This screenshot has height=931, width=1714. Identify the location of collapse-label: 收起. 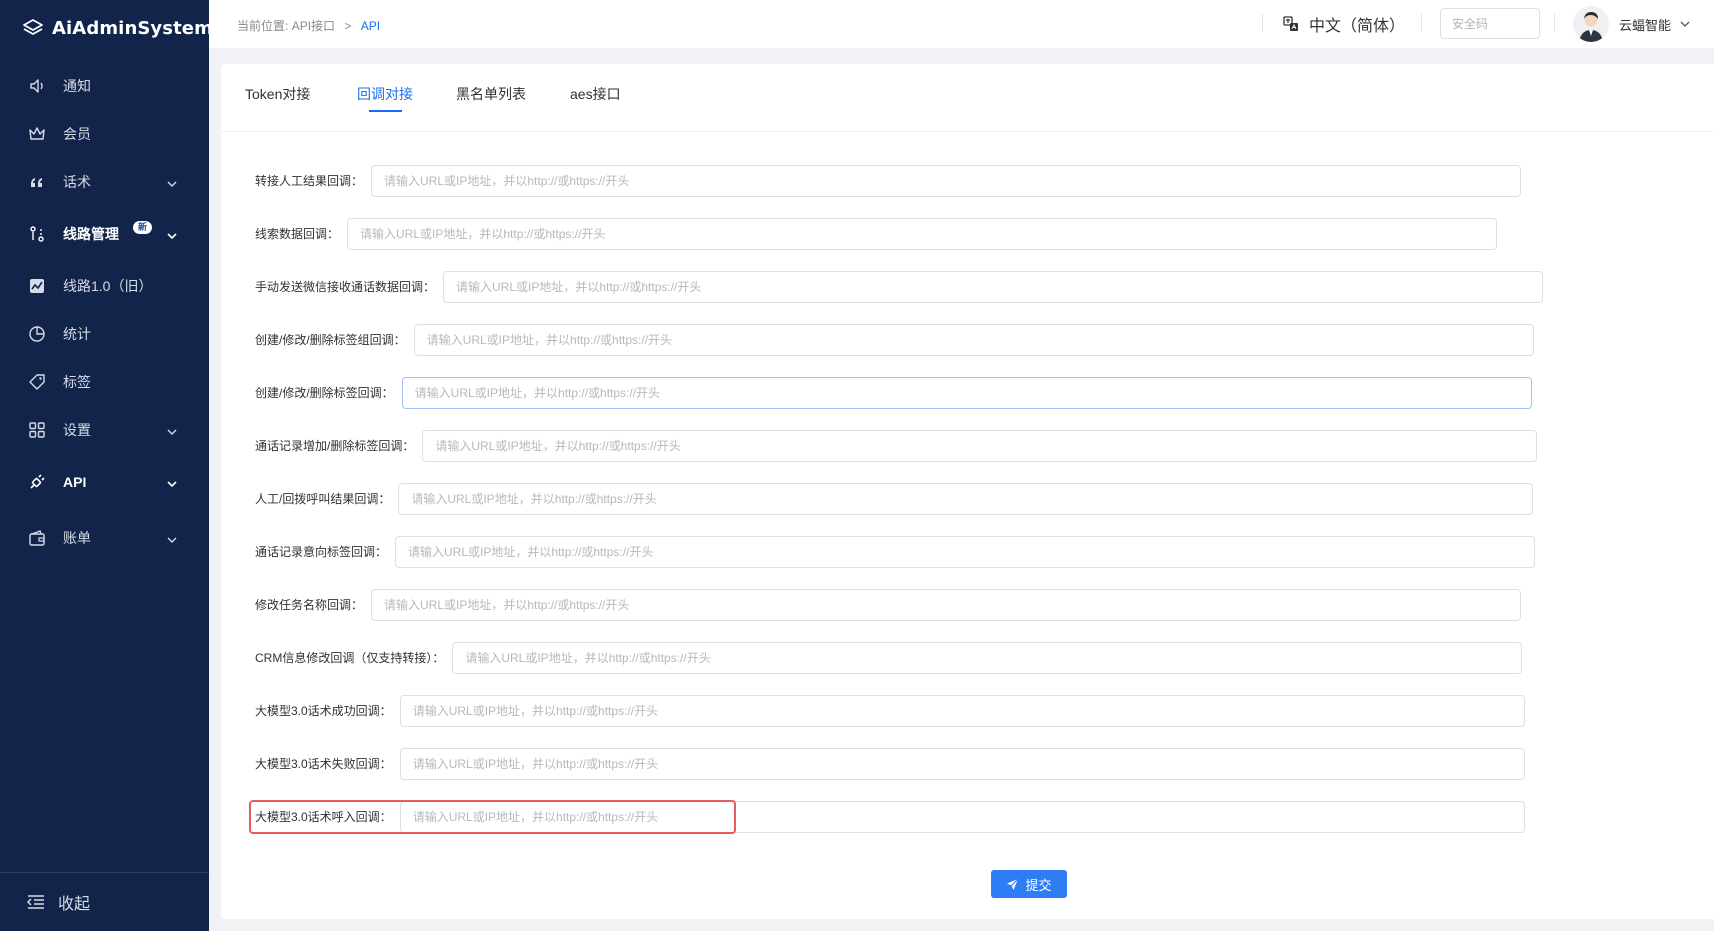
(74, 904).